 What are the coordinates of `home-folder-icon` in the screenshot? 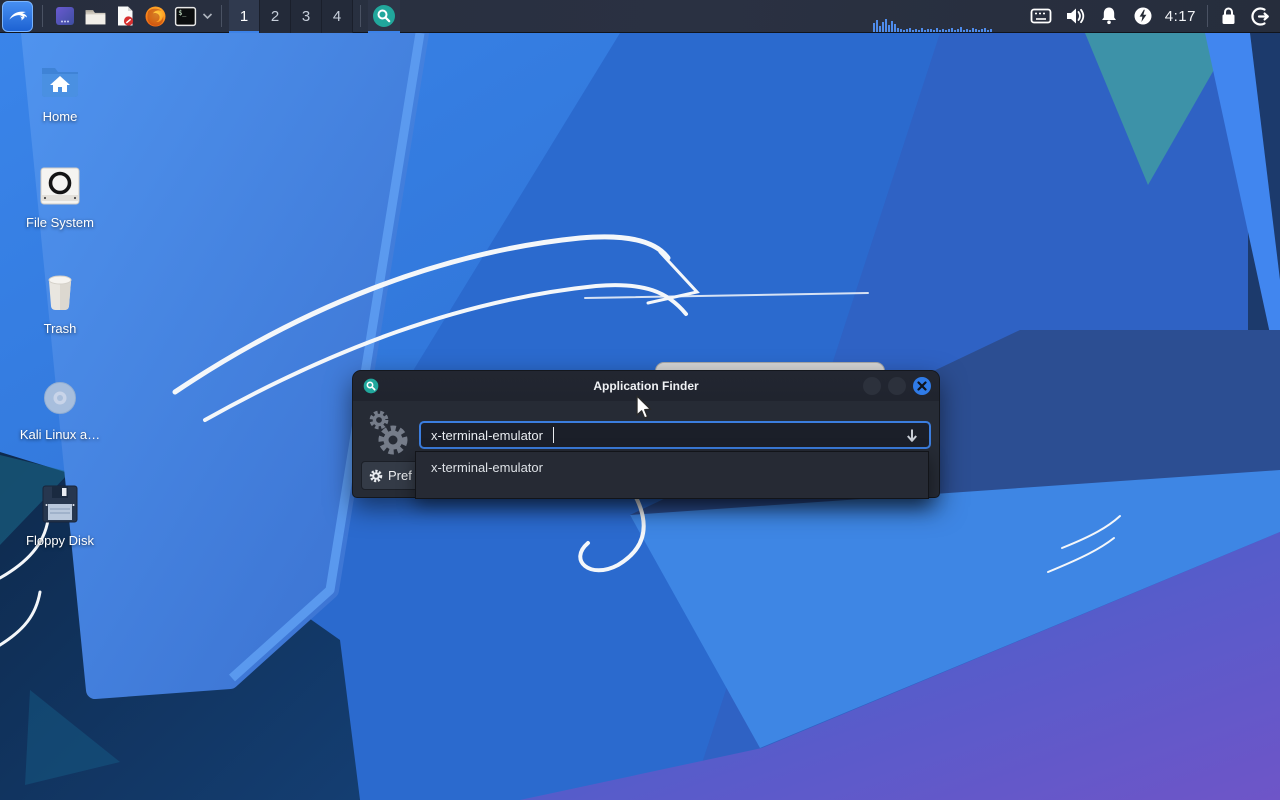 It's located at (60, 82).